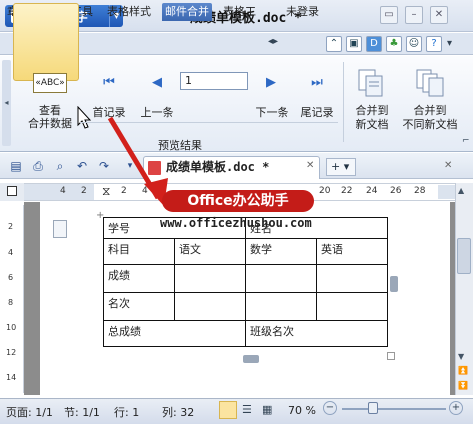 This screenshot has height=424, width=473. Describe the element at coordinates (12, 191) in the screenshot. I see `tab-stop-icon` at that location.